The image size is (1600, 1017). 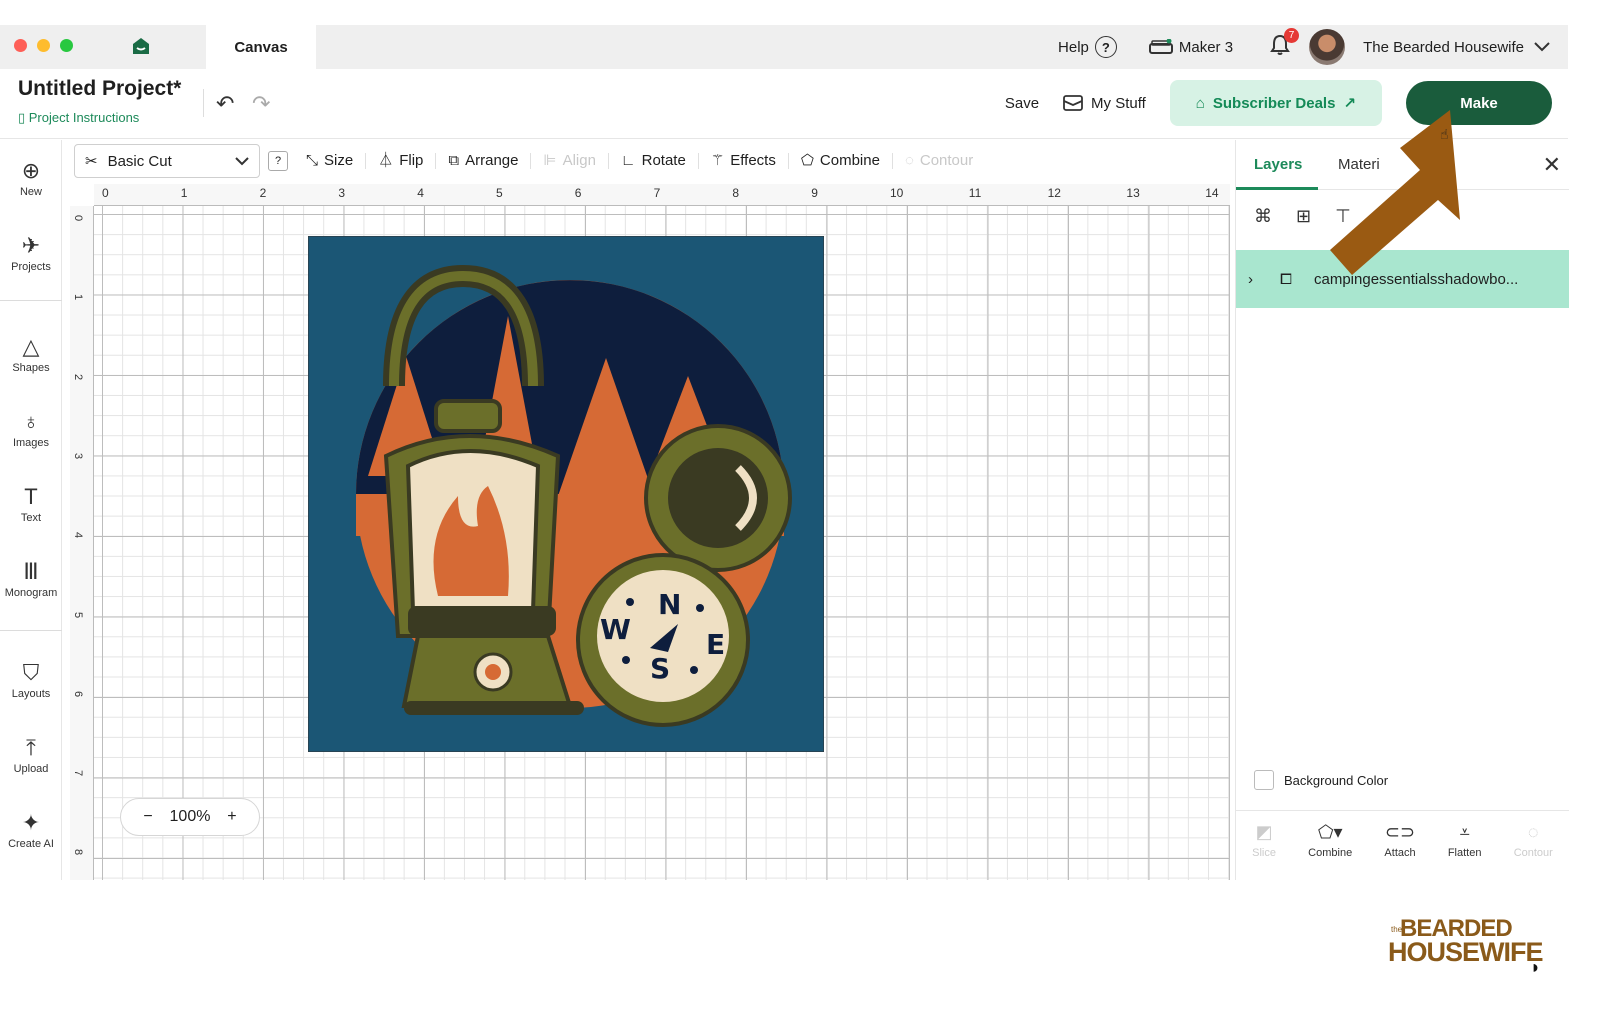 I want to click on sidebar-item-label: New, so click(x=30, y=192).